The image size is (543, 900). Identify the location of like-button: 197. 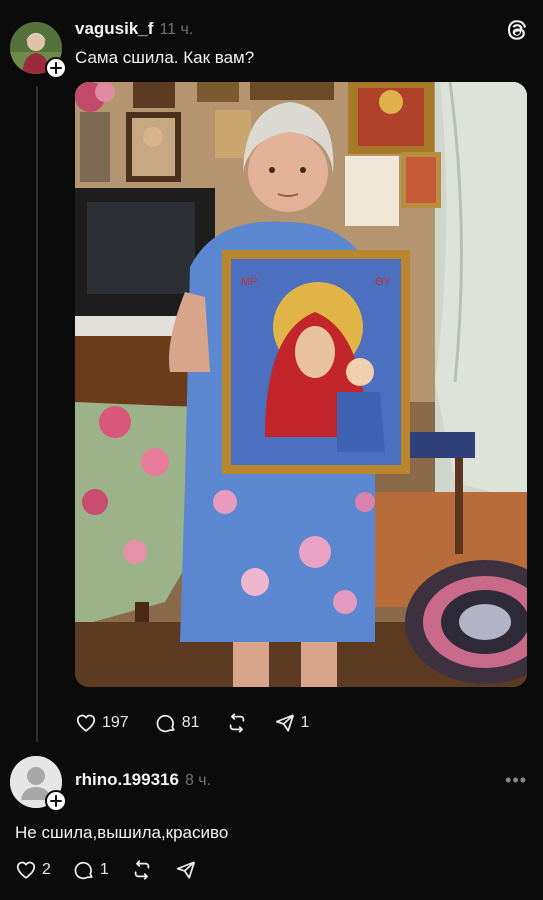
(102, 723).